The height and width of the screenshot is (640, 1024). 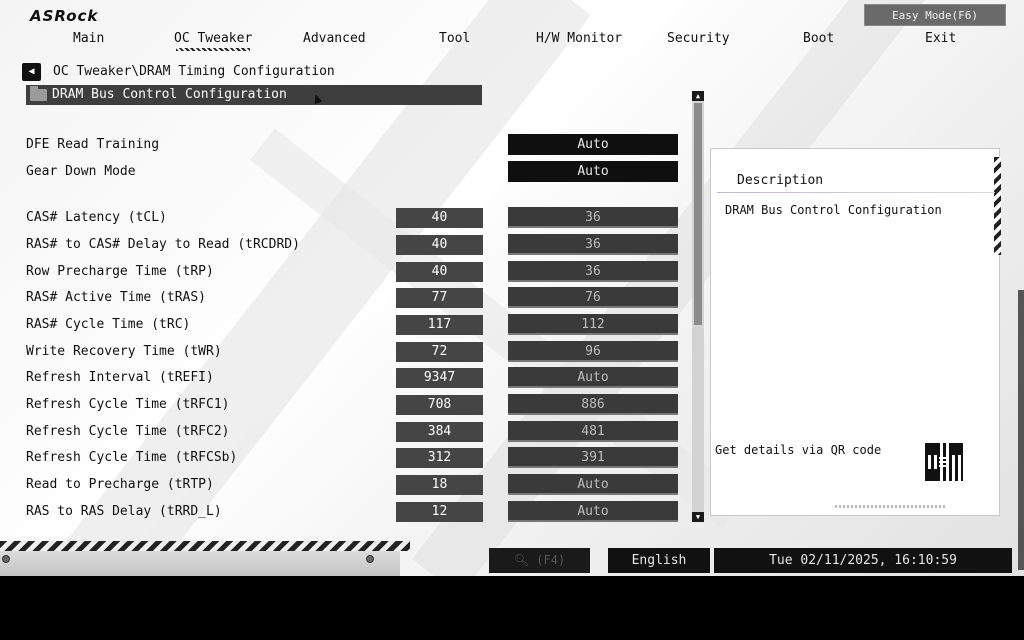 What do you see at coordinates (213, 41) in the screenshot?
I see `tab-oc-tweaker: OC Tweaker` at bounding box center [213, 41].